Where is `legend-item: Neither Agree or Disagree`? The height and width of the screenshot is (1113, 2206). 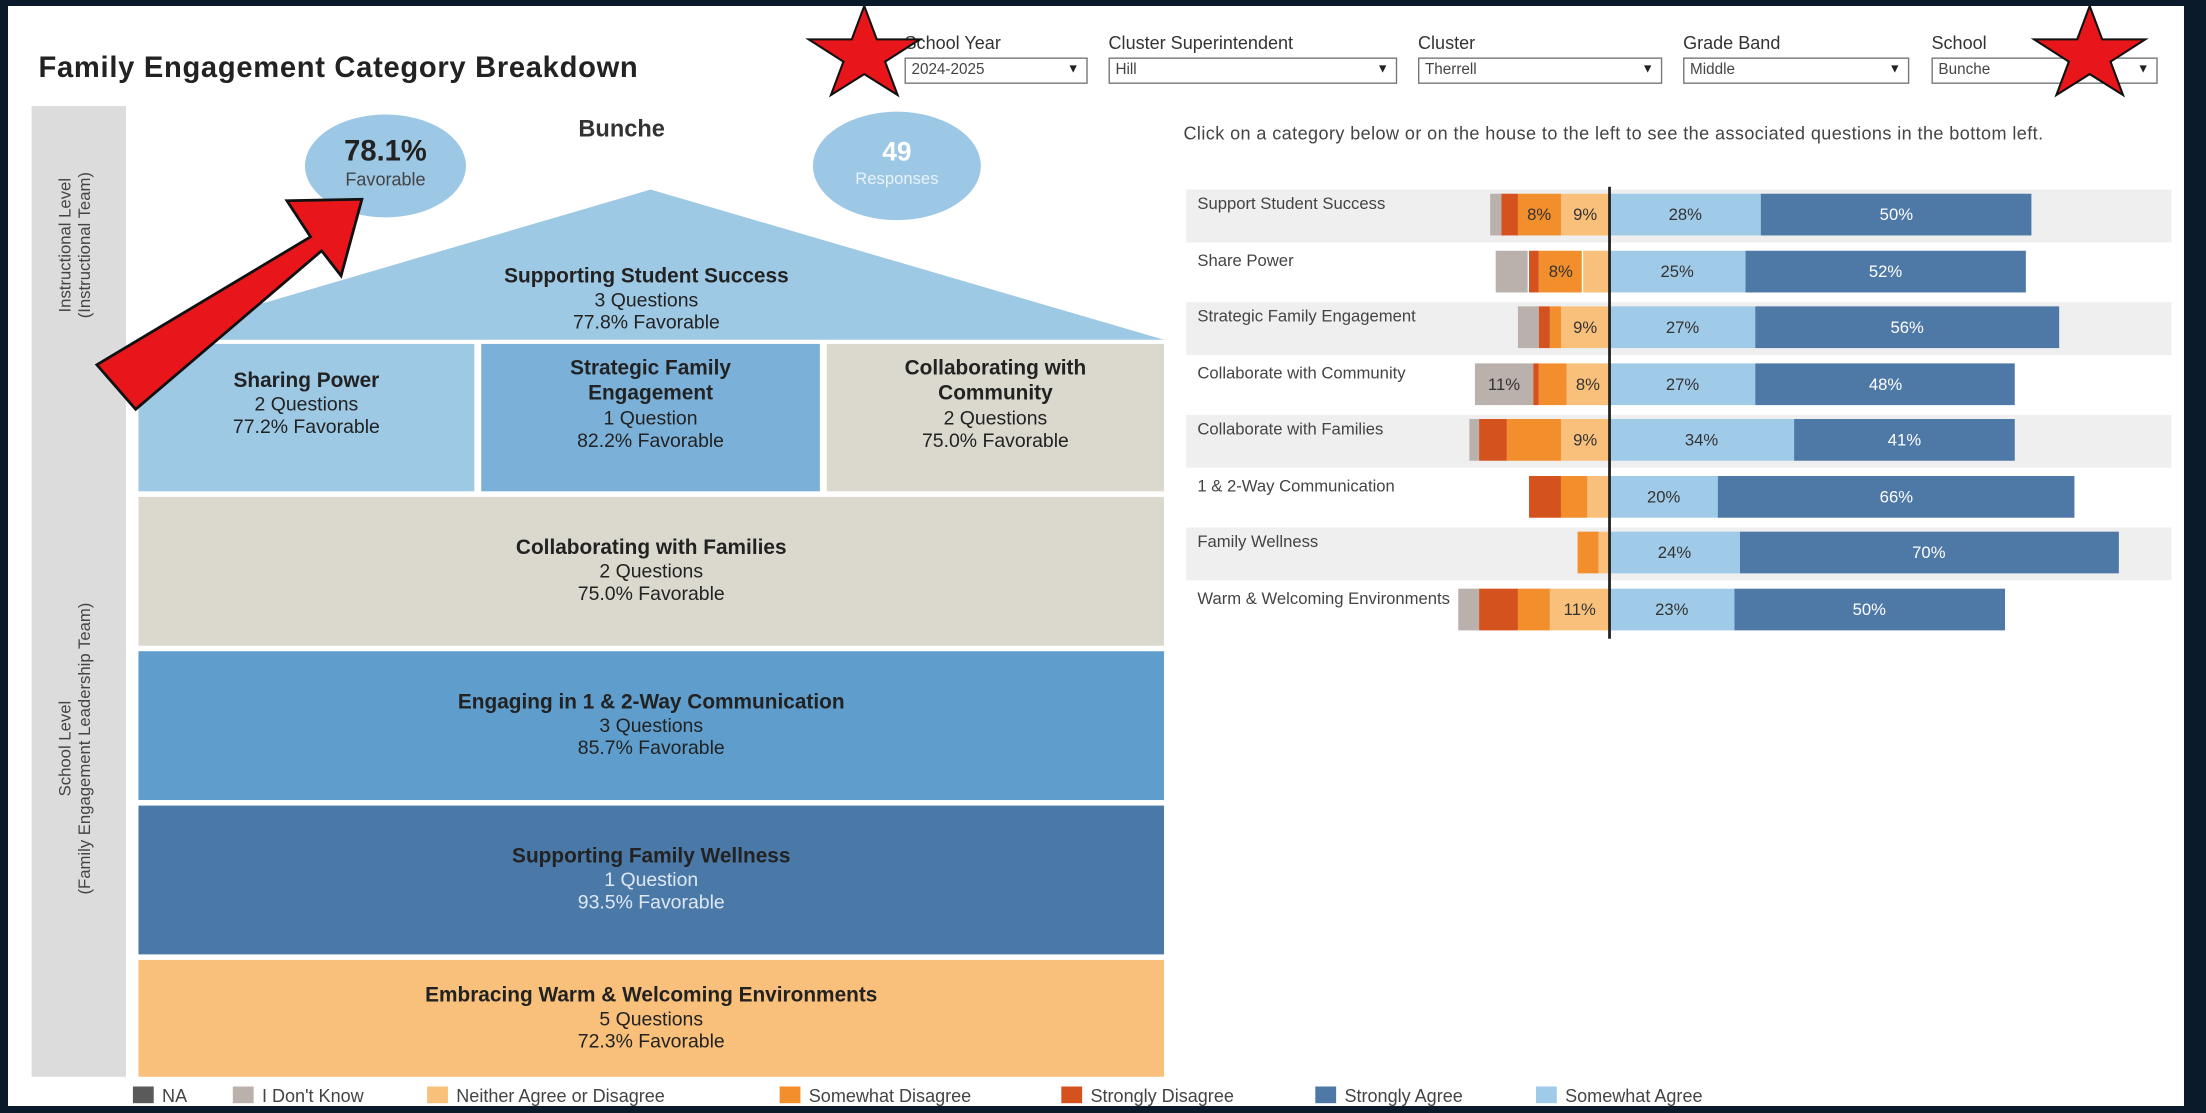 legend-item: Neither Agree or Disagree is located at coordinates (546, 1095).